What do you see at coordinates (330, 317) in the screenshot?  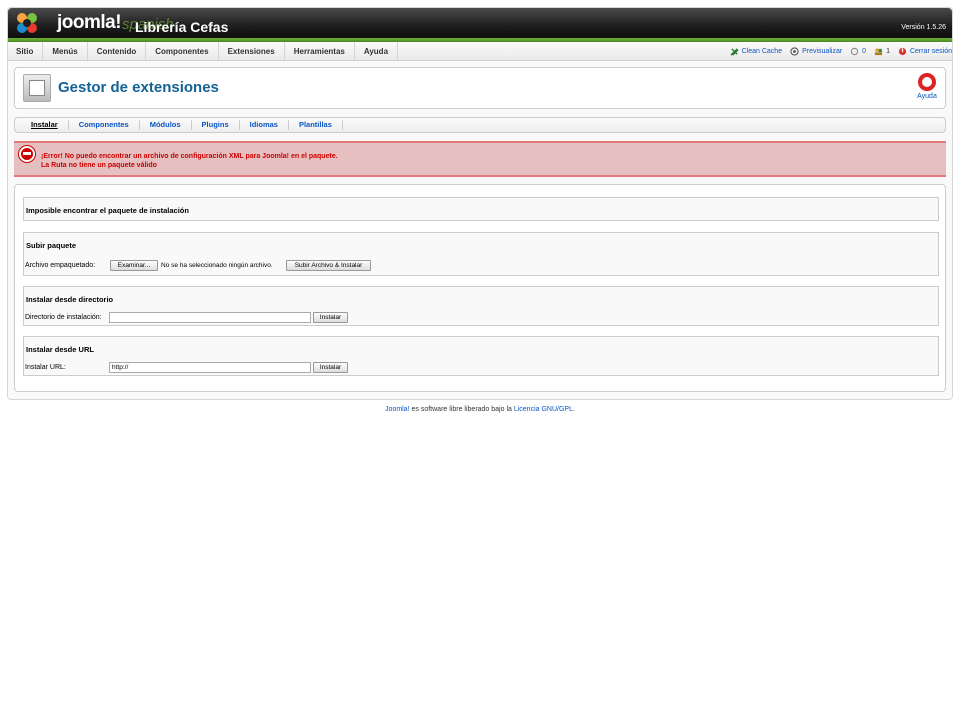 I see `directory-install-button: Instalar` at bounding box center [330, 317].